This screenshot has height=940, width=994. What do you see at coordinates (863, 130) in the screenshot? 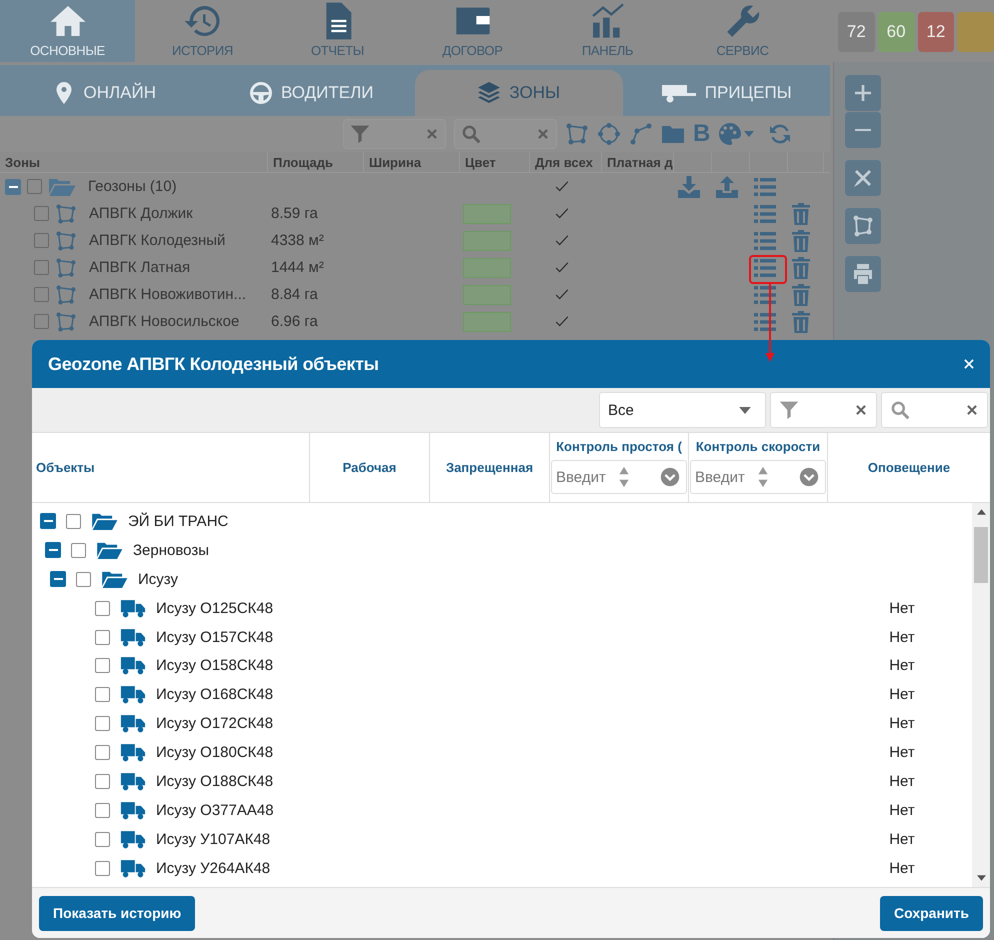
I see `zoom-out-button` at bounding box center [863, 130].